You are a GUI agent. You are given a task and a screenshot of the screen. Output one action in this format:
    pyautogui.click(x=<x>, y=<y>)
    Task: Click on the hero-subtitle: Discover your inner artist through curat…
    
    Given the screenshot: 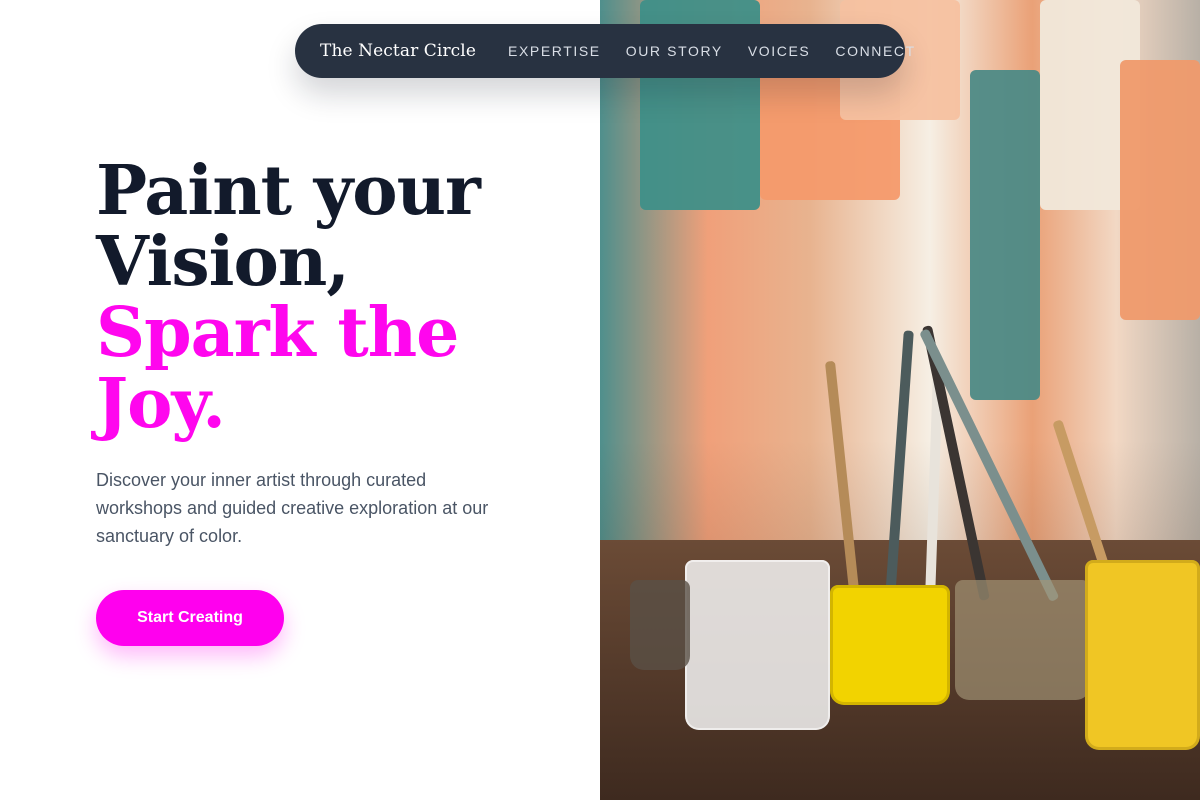 What is the action you would take?
    pyautogui.click(x=292, y=508)
    